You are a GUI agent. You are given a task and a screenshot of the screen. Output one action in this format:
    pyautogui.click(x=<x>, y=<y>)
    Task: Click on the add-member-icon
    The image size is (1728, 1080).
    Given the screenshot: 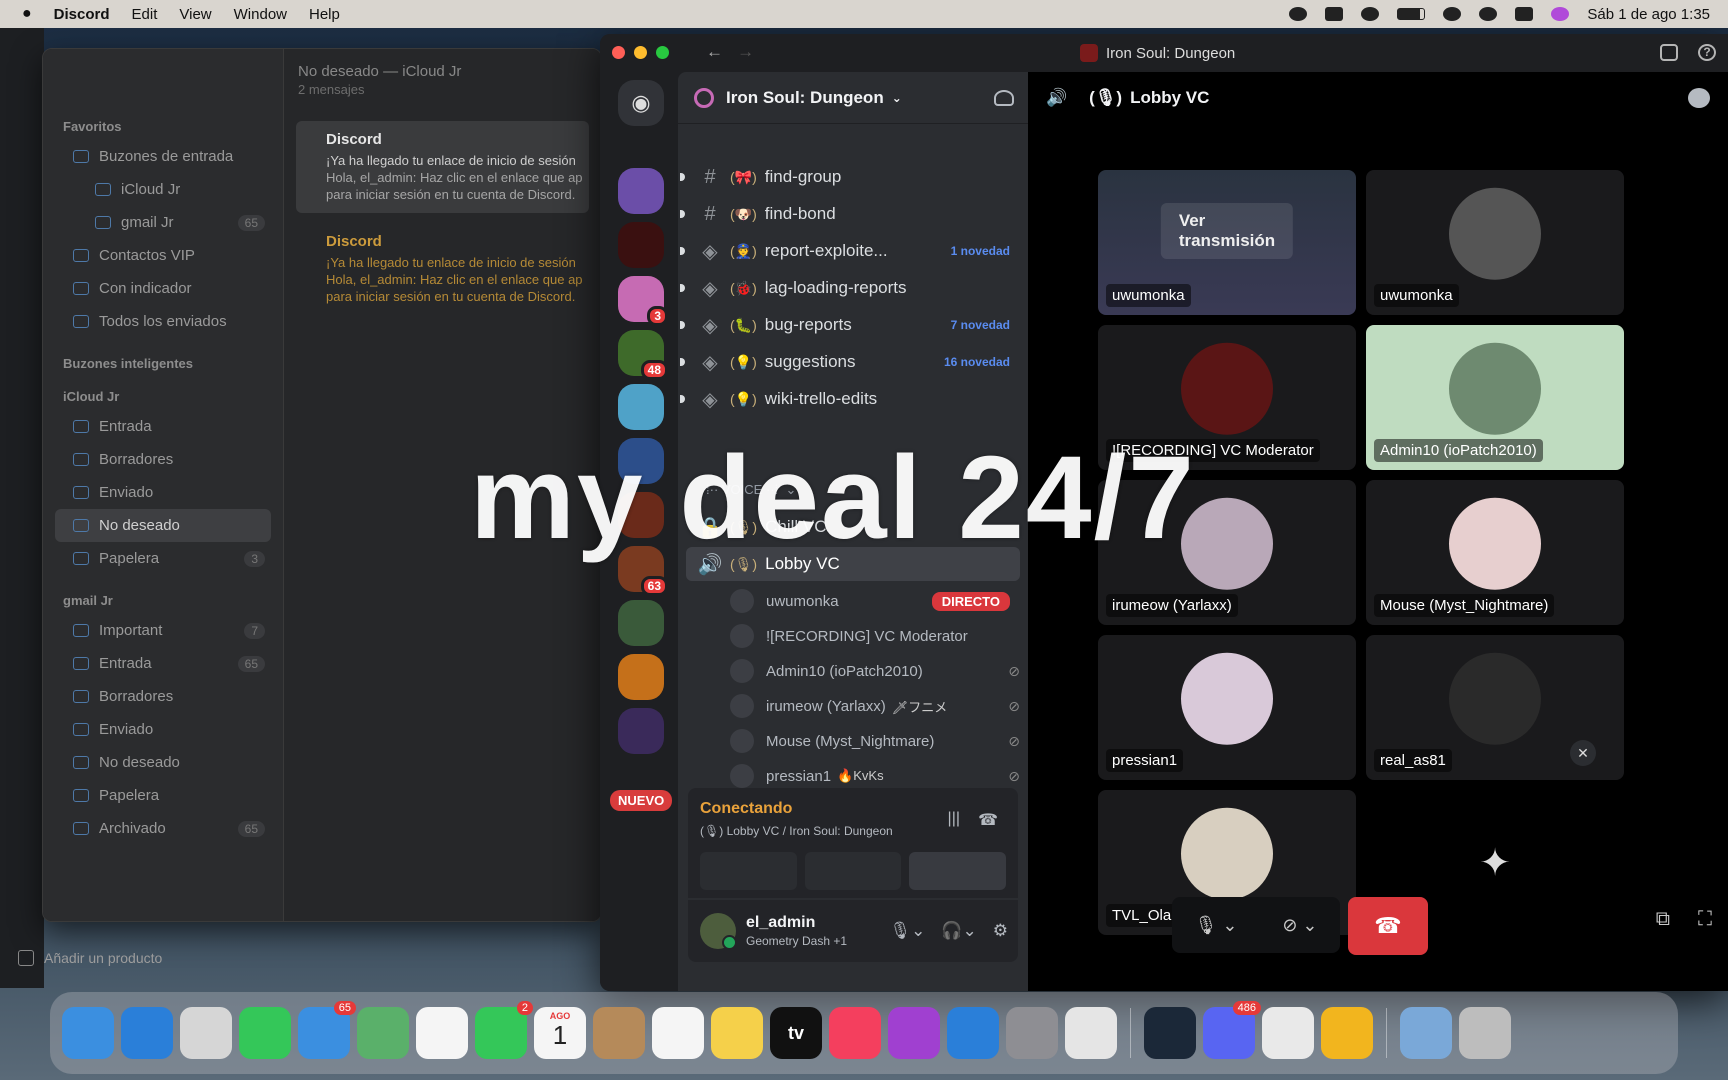 What is the action you would take?
    pyautogui.click(x=1004, y=97)
    